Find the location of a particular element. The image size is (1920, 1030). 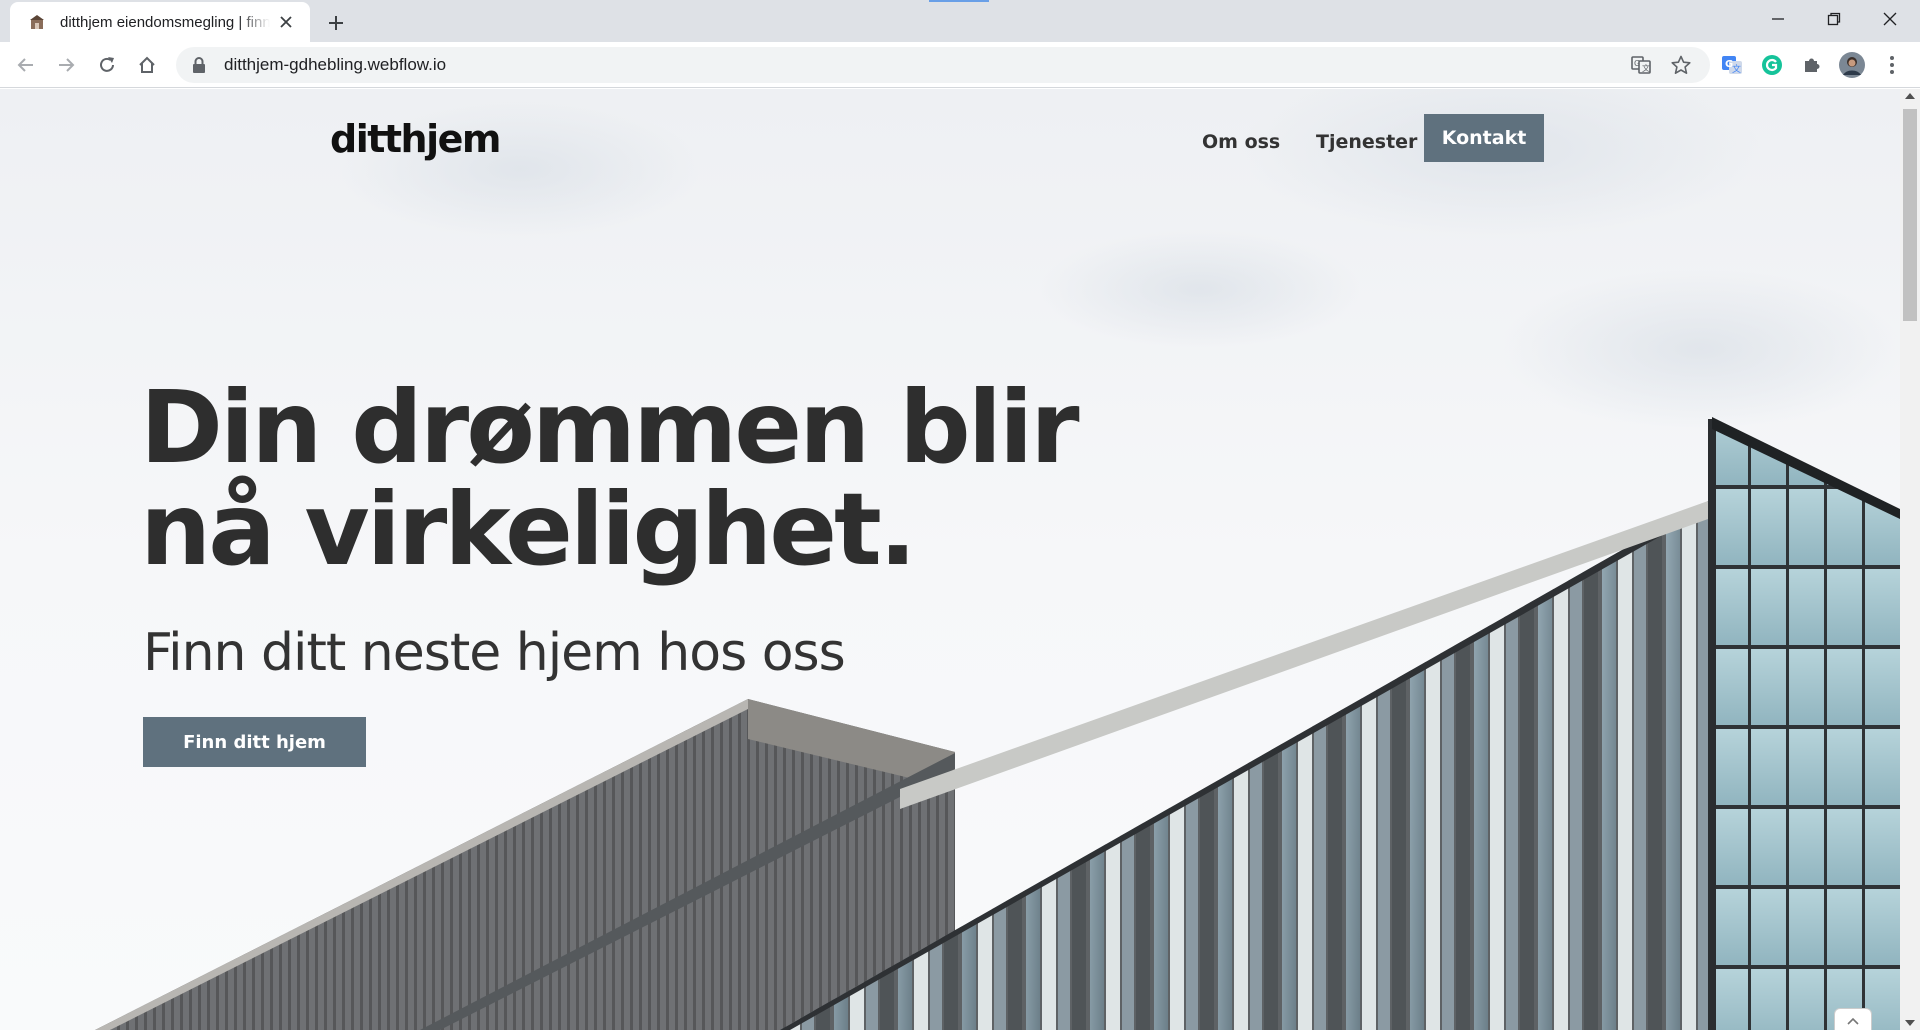

forward-arrow-icon is located at coordinates (66, 65).